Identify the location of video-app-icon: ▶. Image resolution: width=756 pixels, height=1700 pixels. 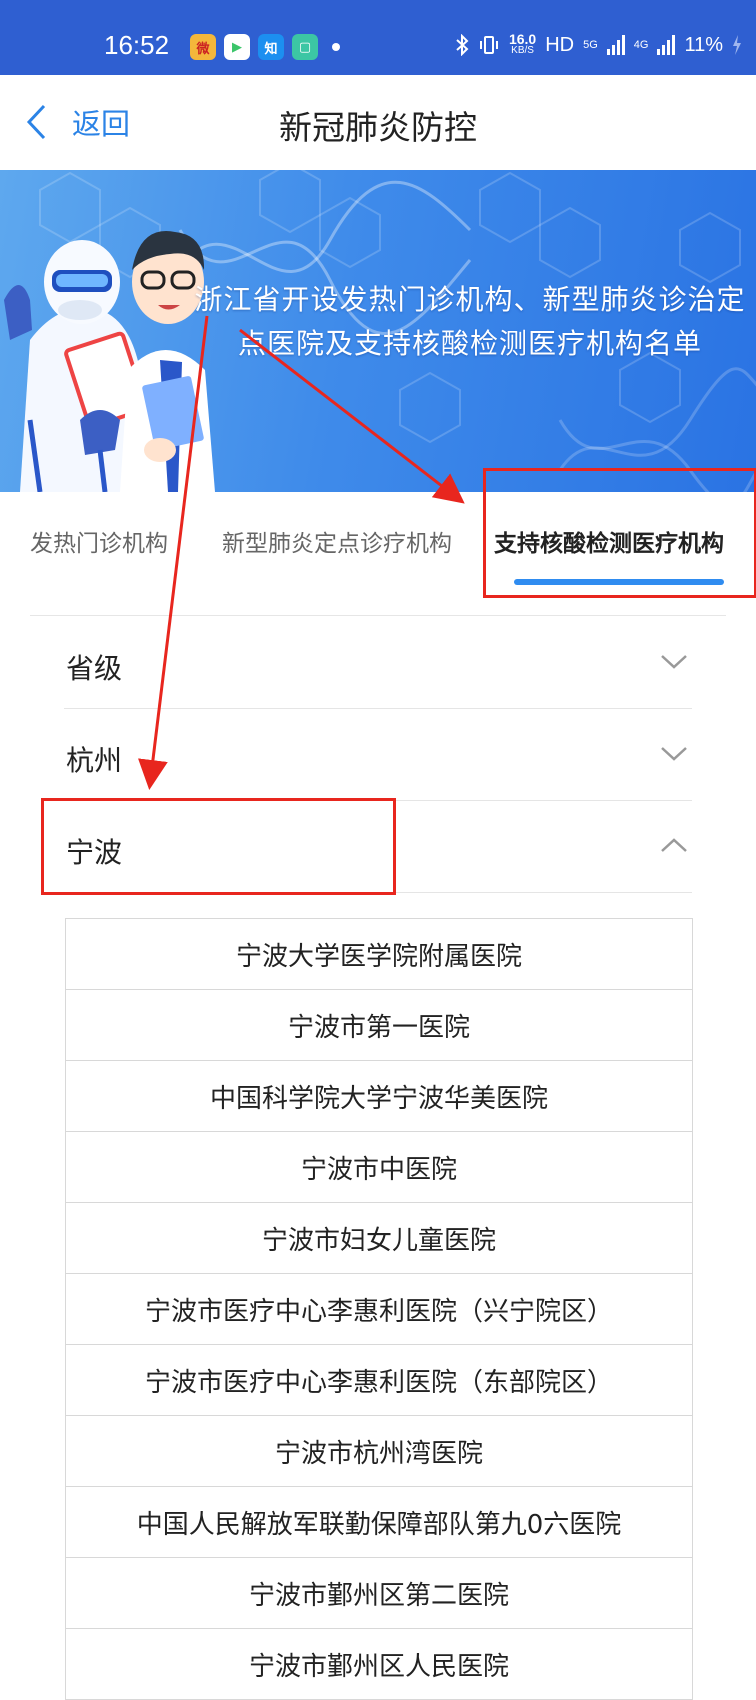
(237, 47).